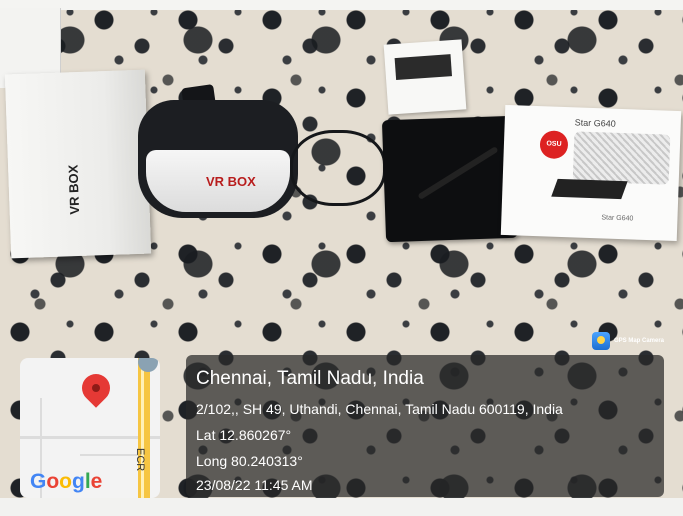  Describe the element at coordinates (554, 145) in the screenshot. I see `osu-badge: OSU` at that location.